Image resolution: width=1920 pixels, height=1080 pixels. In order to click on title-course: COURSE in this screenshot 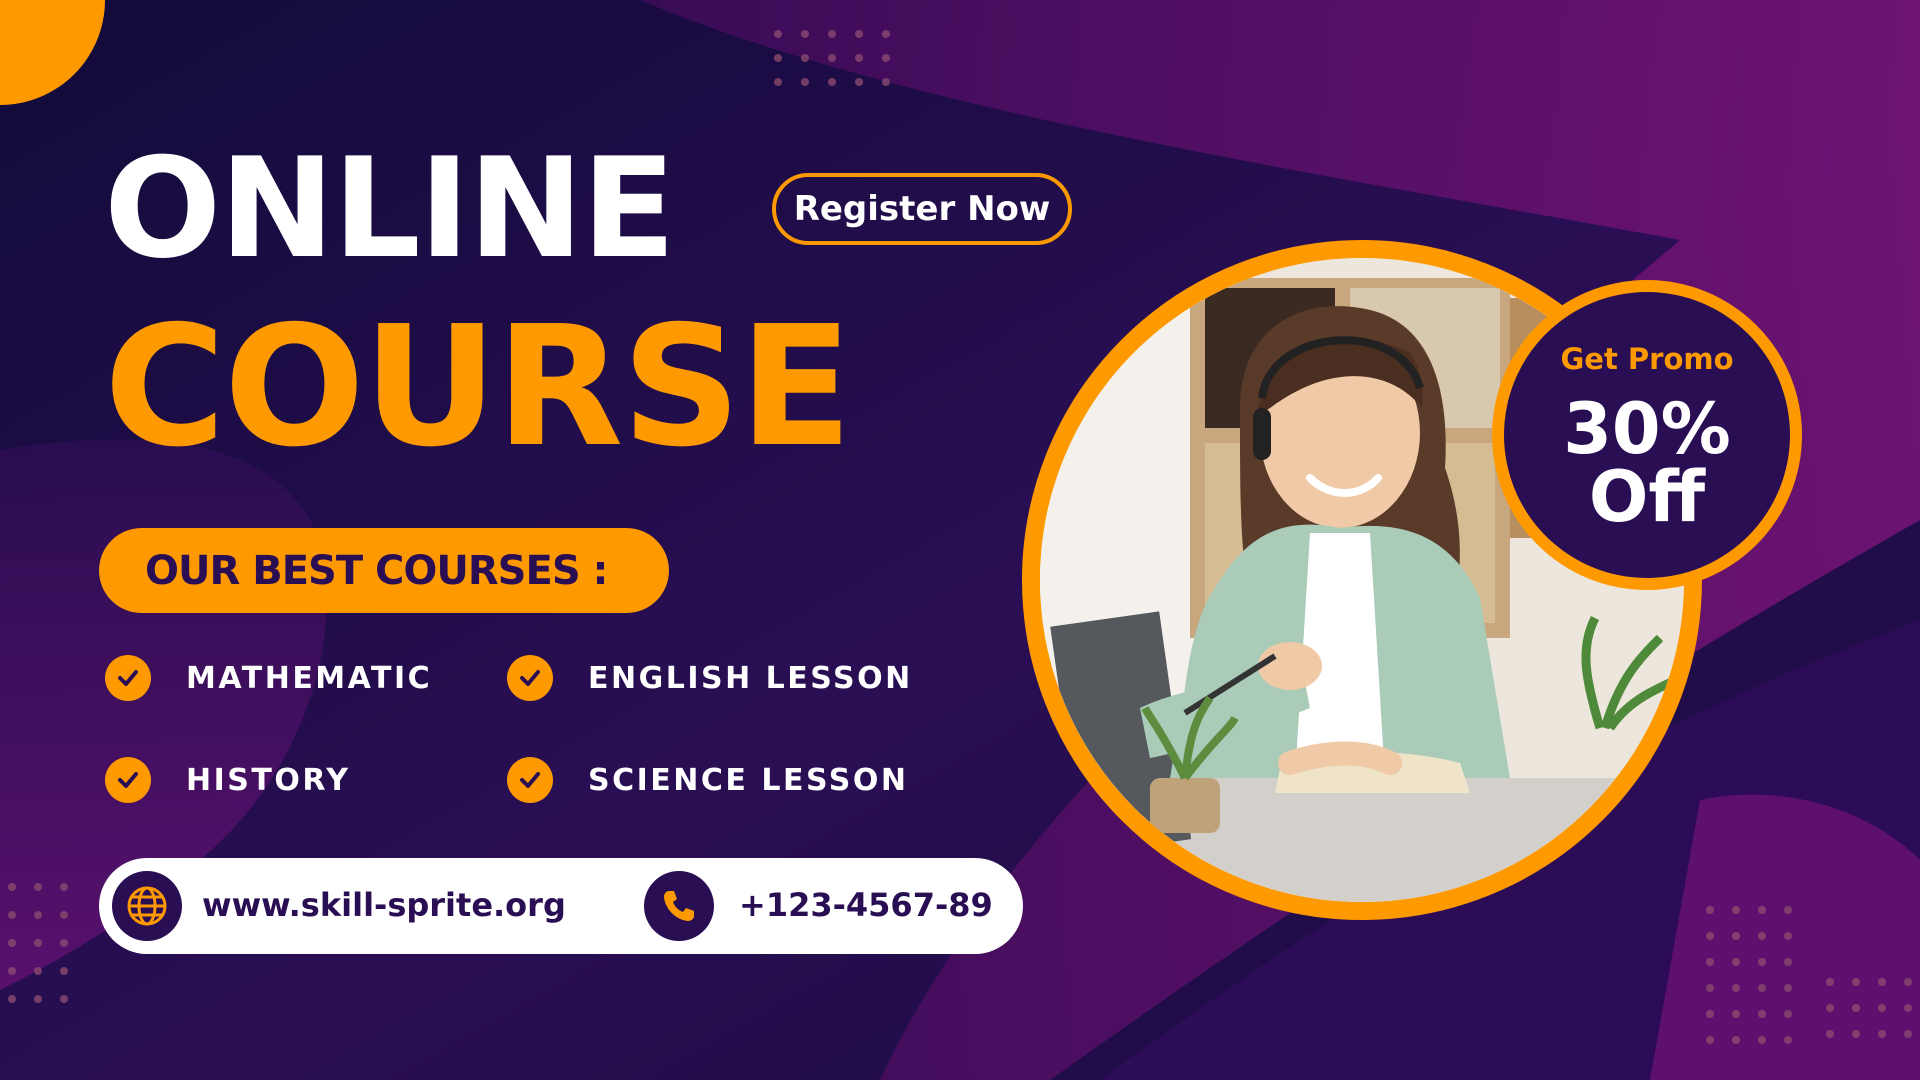, I will do `click(478, 387)`.